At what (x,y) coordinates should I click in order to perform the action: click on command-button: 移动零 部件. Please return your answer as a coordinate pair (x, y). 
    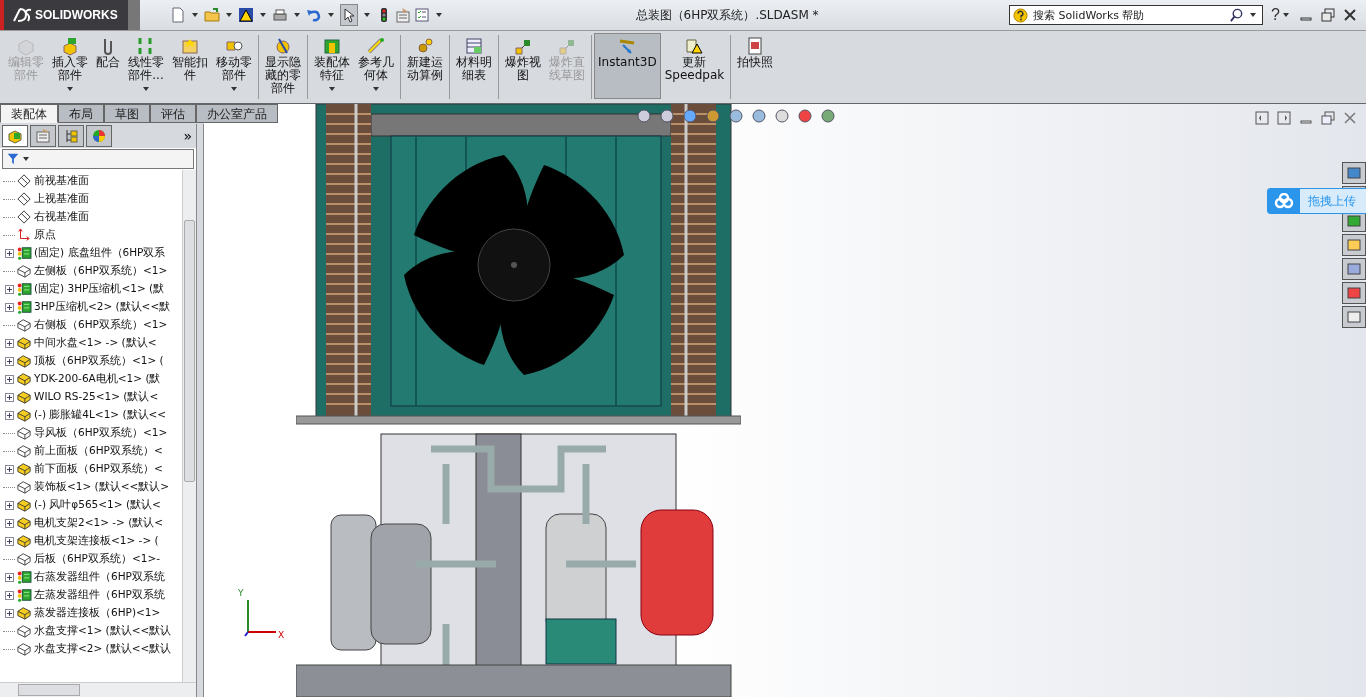
    Looking at the image, I should click on (234, 66).